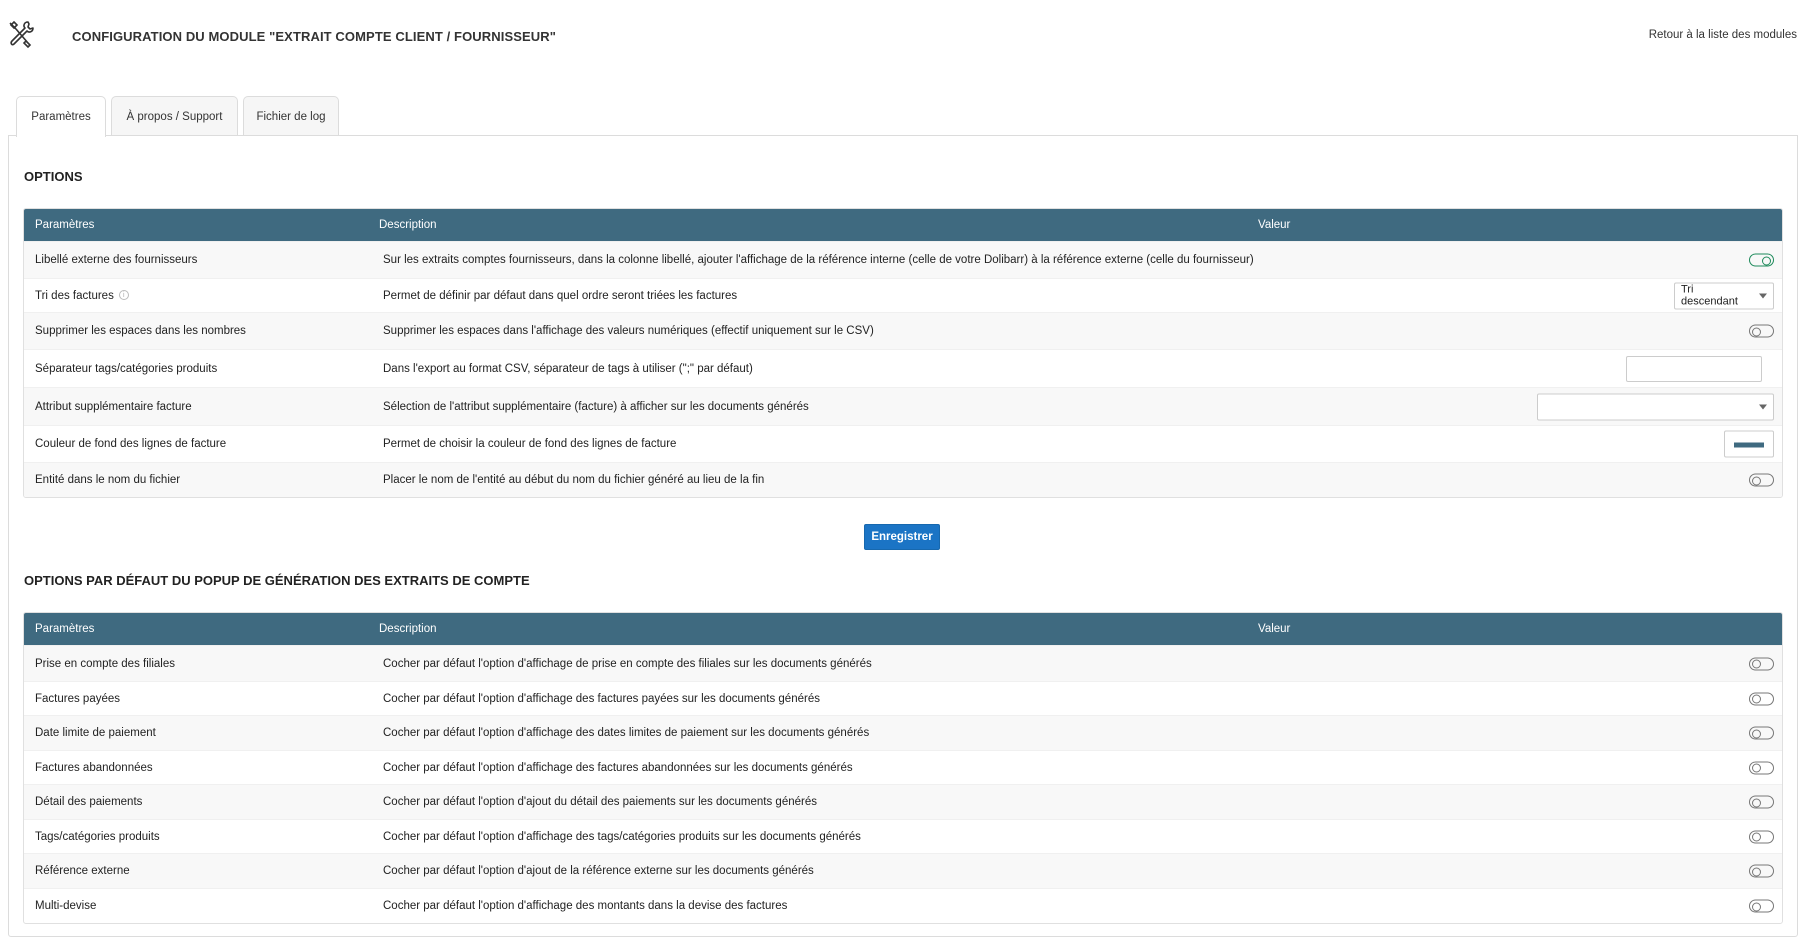 The height and width of the screenshot is (944, 1807). What do you see at coordinates (1749, 444) in the screenshot?
I see `color-picker` at bounding box center [1749, 444].